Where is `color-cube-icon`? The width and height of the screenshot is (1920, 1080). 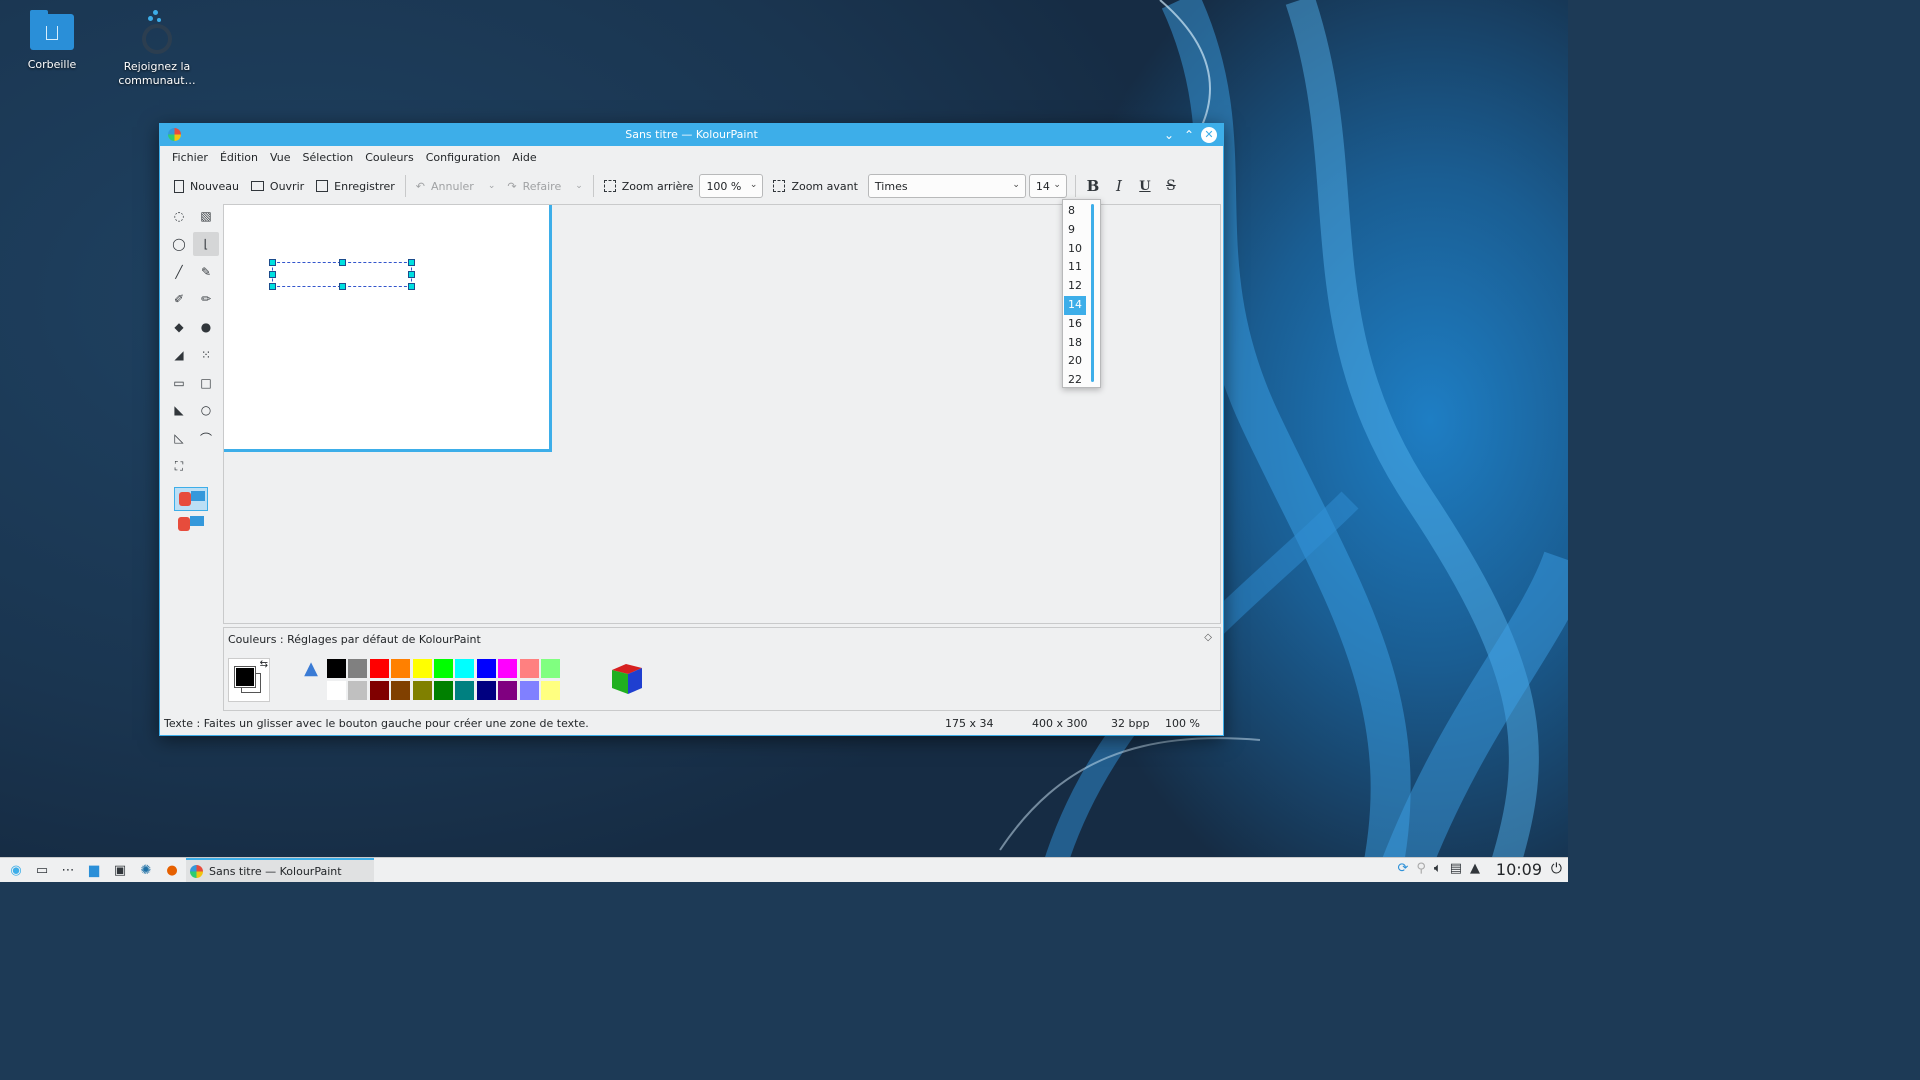 color-cube-icon is located at coordinates (627, 679).